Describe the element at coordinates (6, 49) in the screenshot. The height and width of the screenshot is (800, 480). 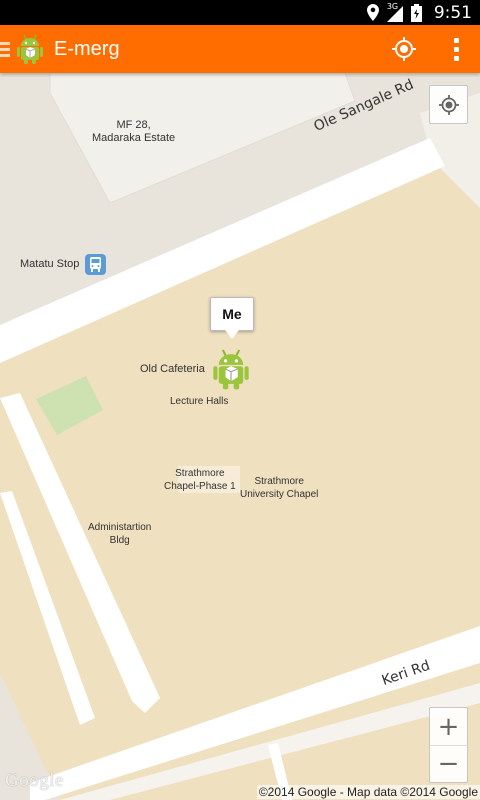
I see `menu-icon` at that location.